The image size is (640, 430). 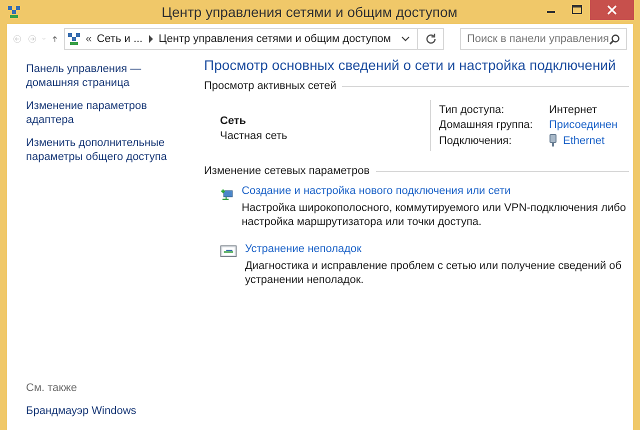 I want to click on sidebar-link: Панель управления — домашняя страница, so click(x=111, y=76).